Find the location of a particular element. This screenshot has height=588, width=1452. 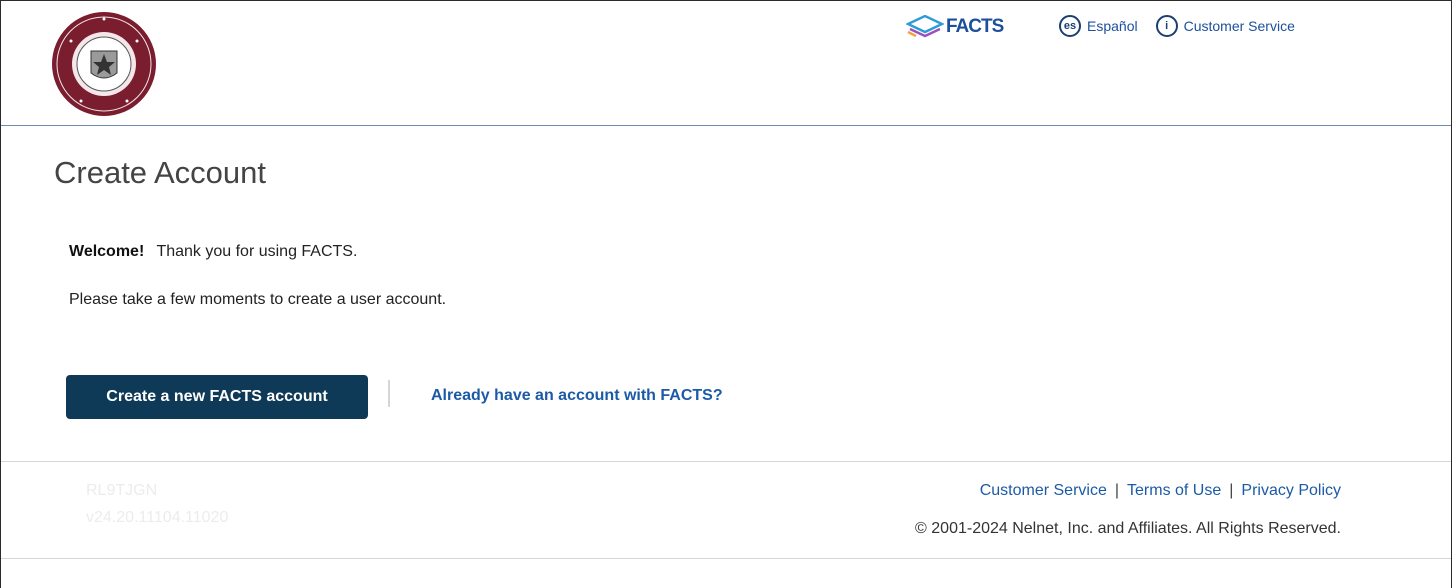

existing-account-link: Already have an account with FACTS? is located at coordinates (577, 396).